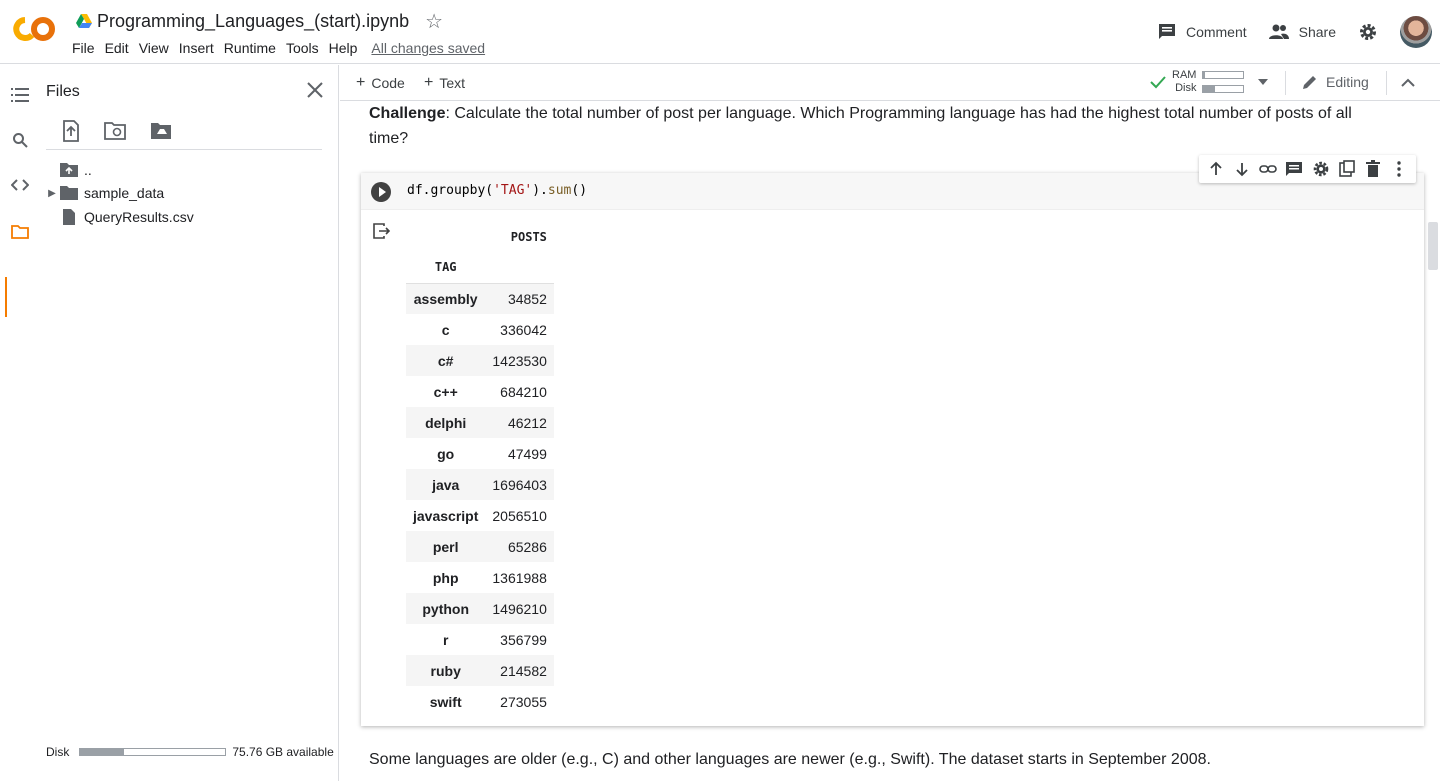 This screenshot has width=1440, height=781. I want to click on row-value-posts: 214582, so click(519, 670).